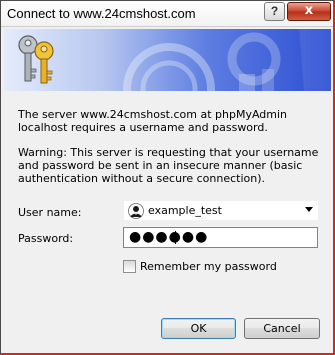 Image resolution: width=335 pixels, height=355 pixels. I want to click on remember-password-label: Remember my password, so click(208, 266).